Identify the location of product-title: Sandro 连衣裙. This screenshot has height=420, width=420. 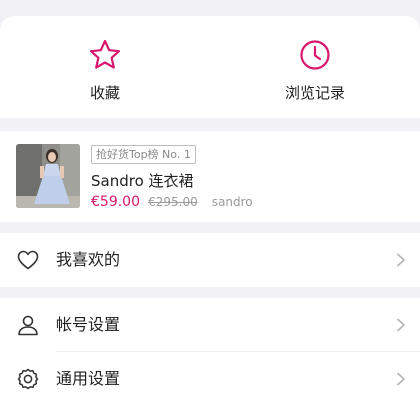
(142, 181).